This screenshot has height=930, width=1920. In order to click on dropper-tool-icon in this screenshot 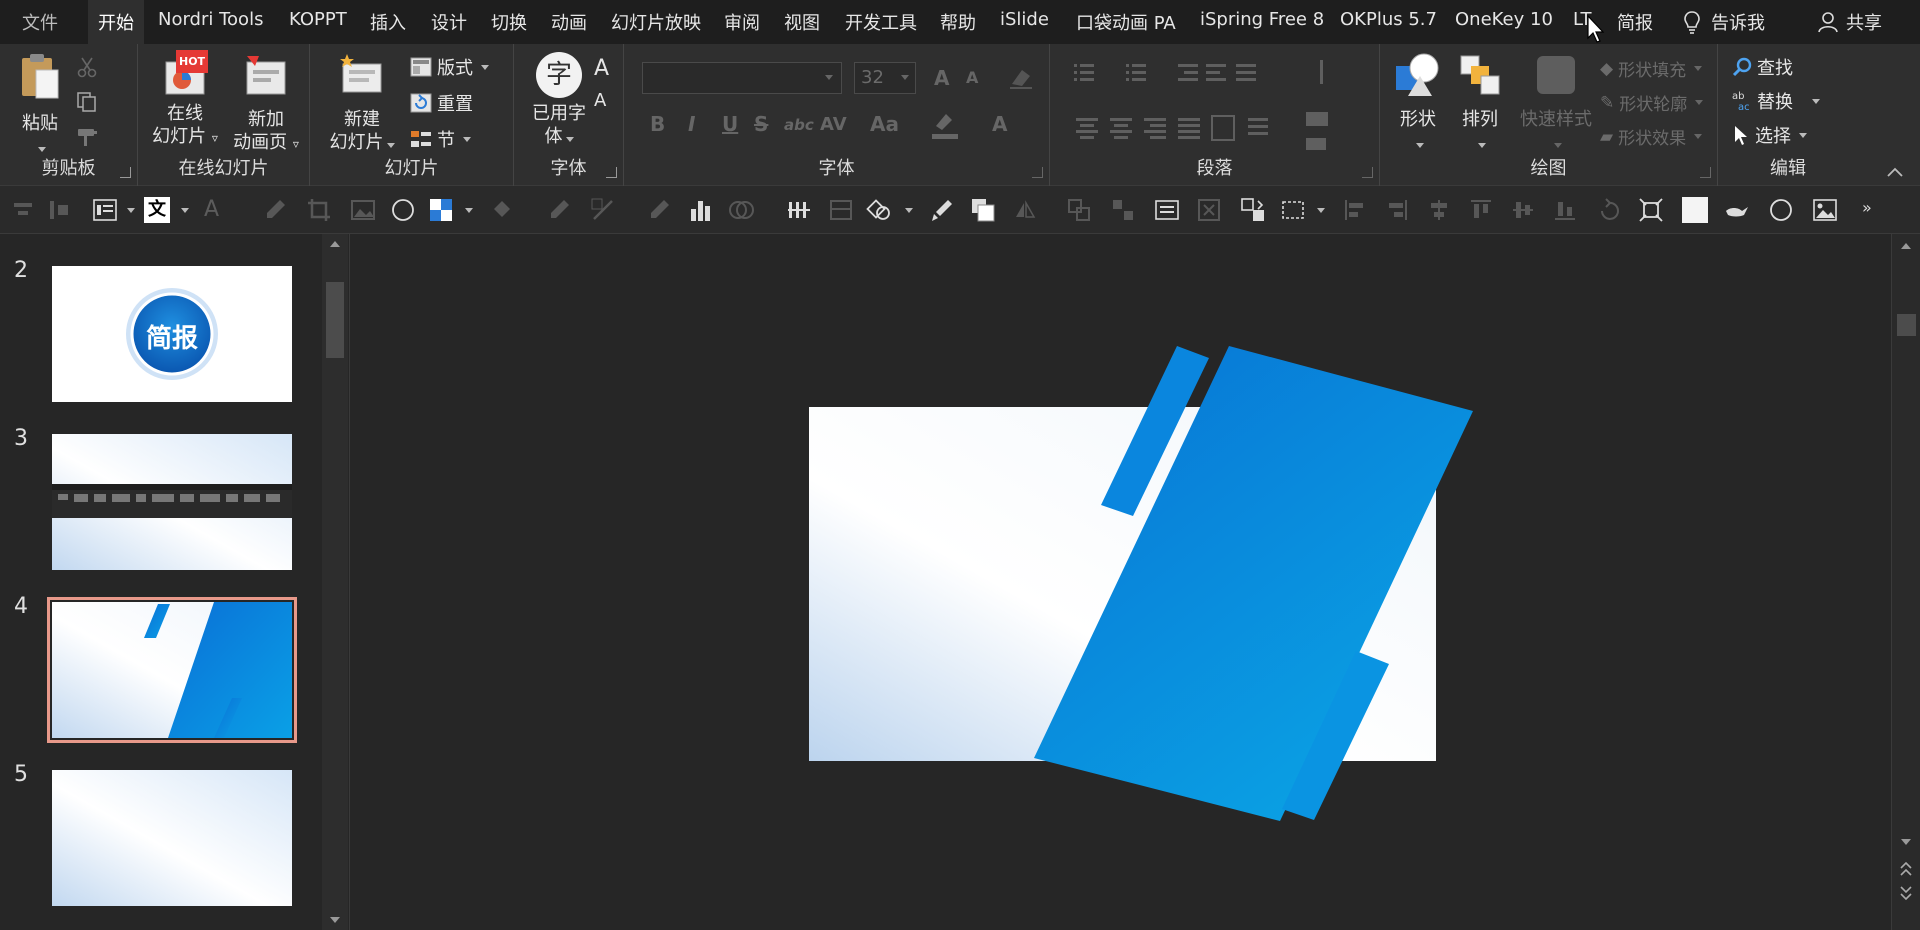, I will do `click(659, 210)`.